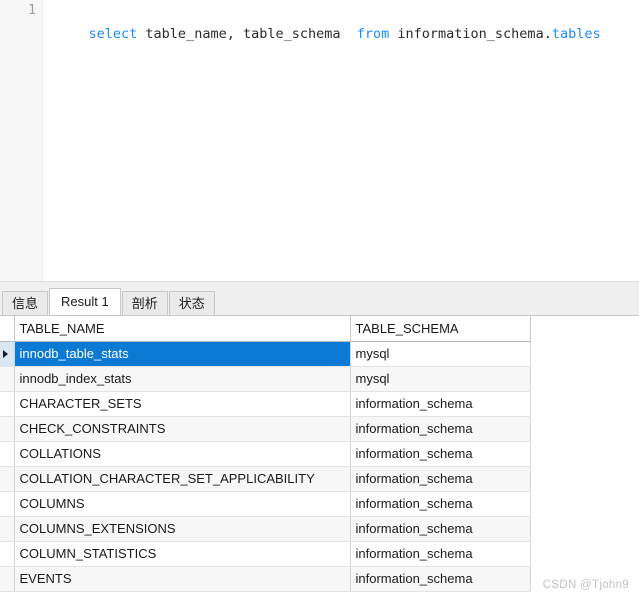  I want to click on table-row: innodb_index_stats mysql, so click(265, 379).